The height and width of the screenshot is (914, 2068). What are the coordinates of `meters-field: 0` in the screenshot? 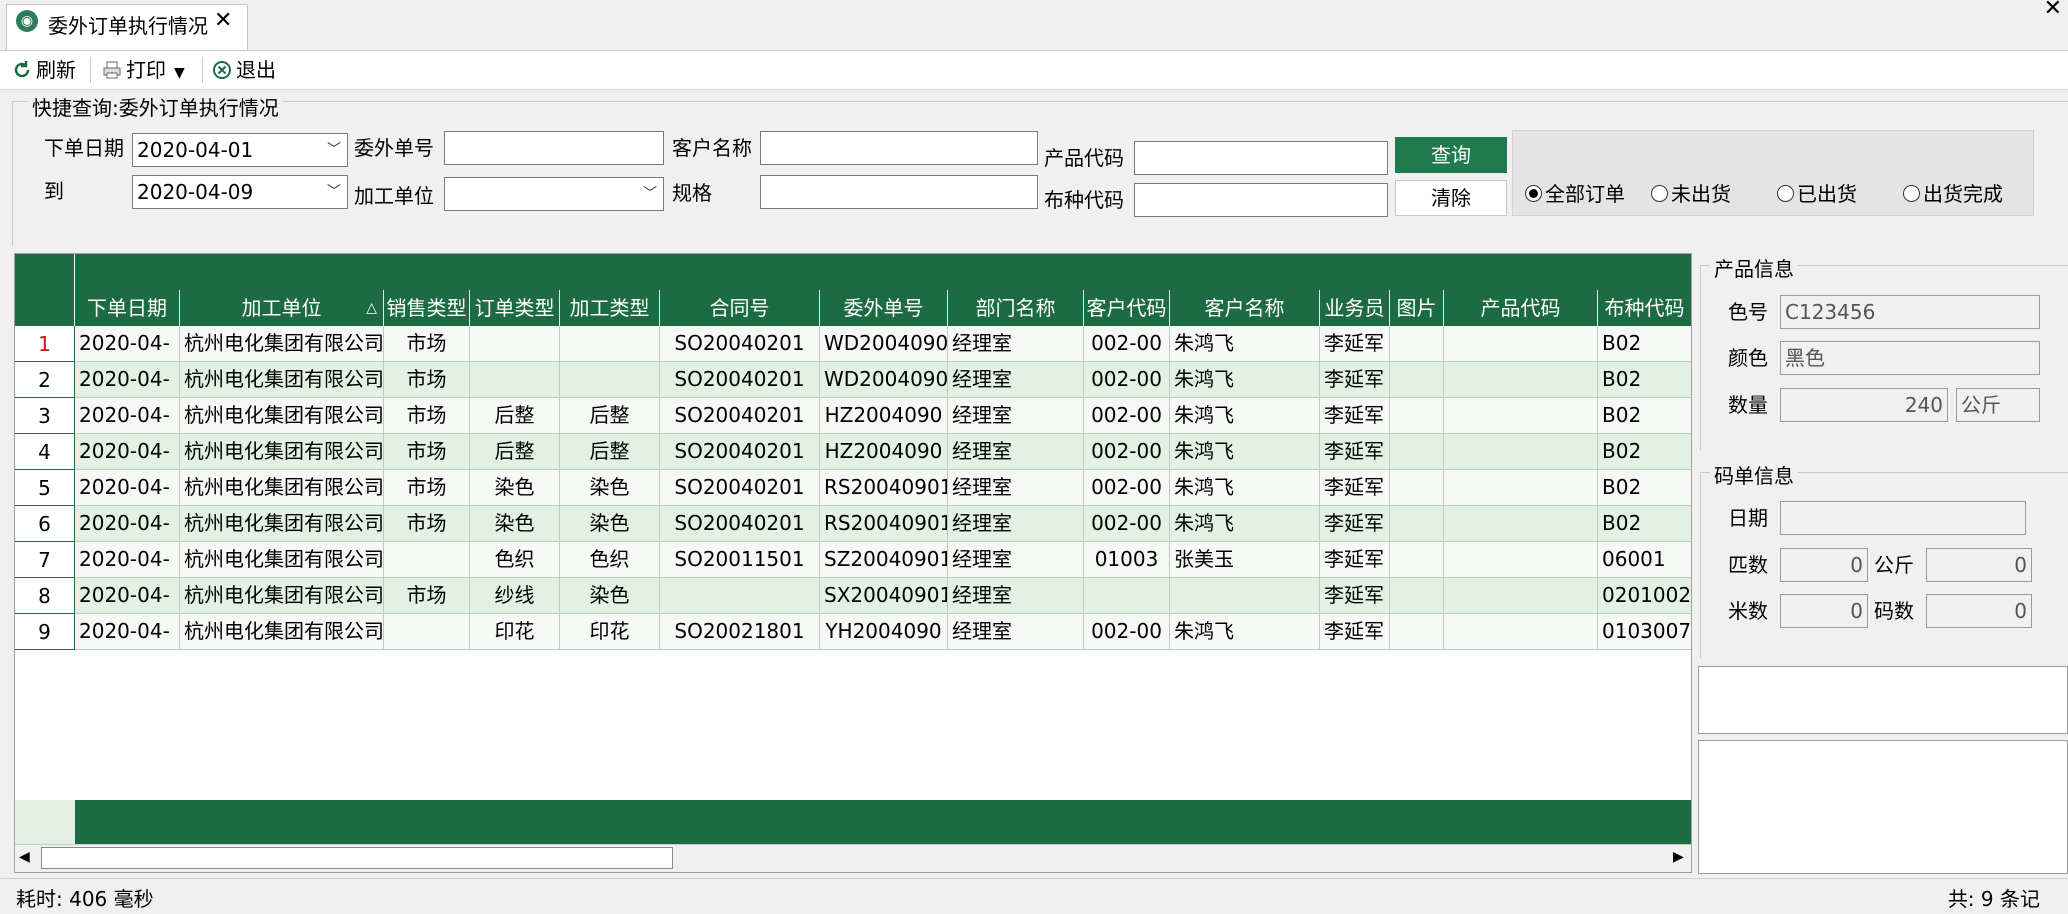 It's located at (1824, 611).